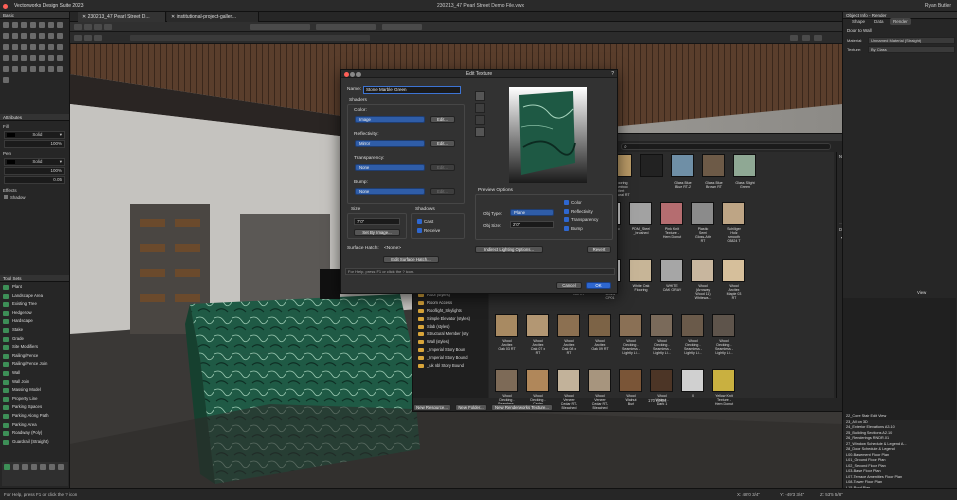  Describe the element at coordinates (34, 162) in the screenshot. I see `pen-style-select: Solid ▾` at that location.